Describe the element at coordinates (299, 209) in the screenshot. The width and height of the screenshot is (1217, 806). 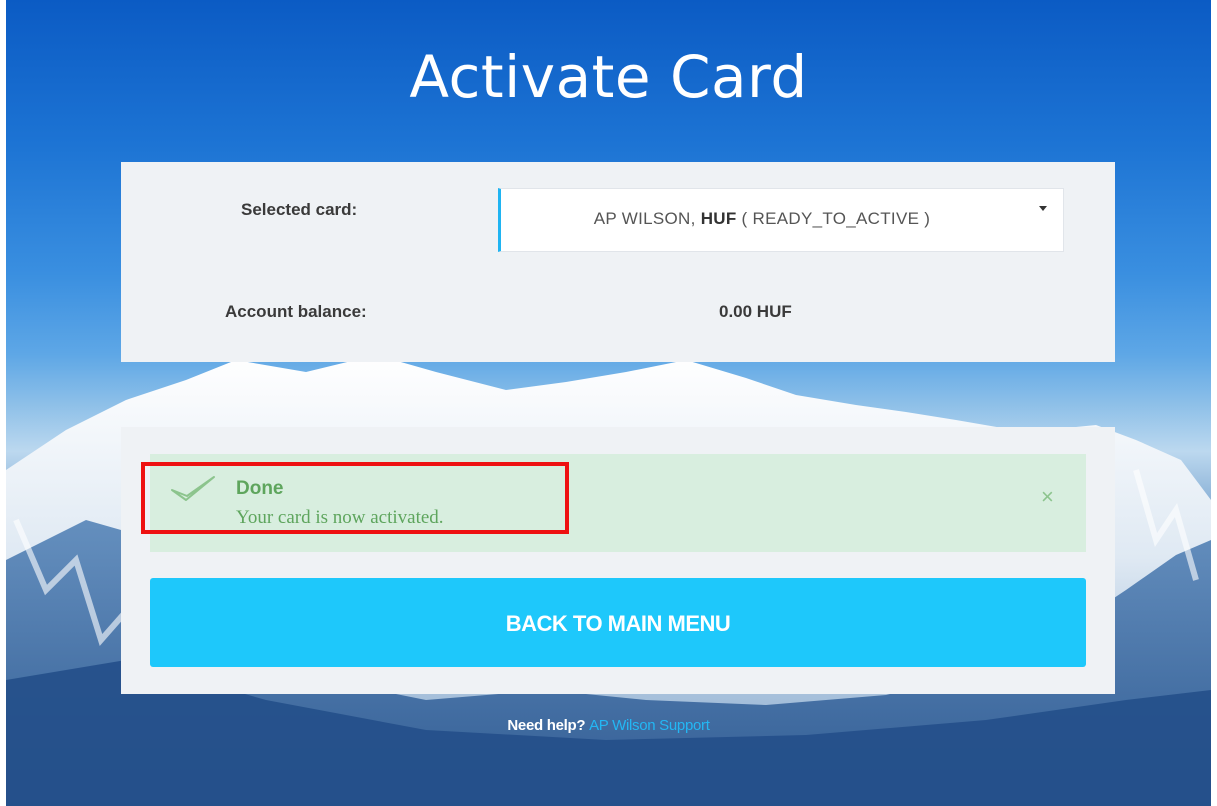
I see `selected-card-label: Selected card:` at that location.